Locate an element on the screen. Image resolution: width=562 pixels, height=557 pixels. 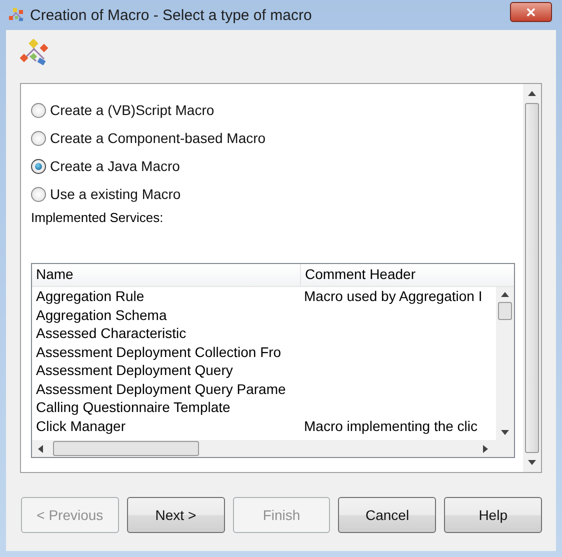
scroll-right-icon is located at coordinates (485, 448).